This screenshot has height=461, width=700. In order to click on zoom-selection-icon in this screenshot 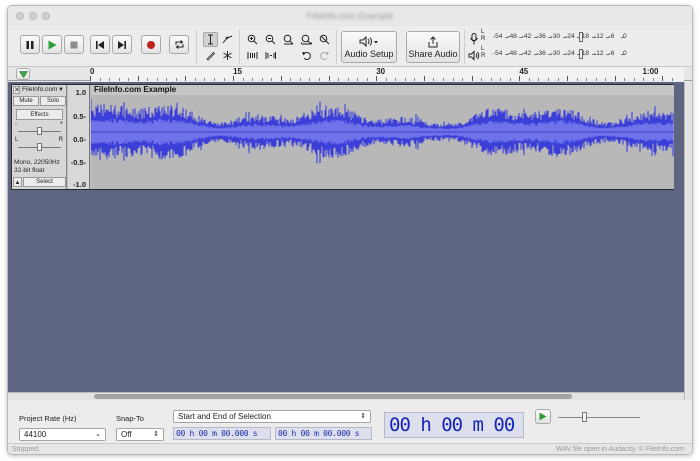, I will do `click(288, 39)`.